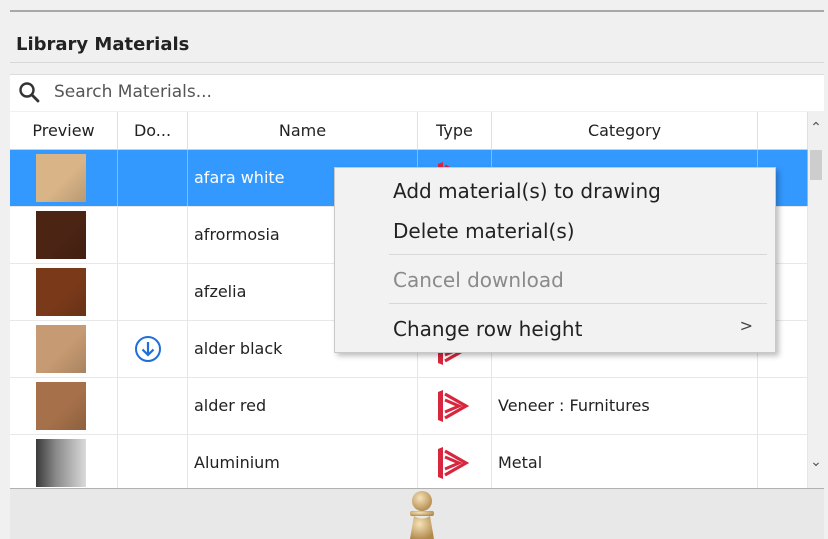  What do you see at coordinates (237, 462) in the screenshot?
I see `material-name: Aluminium` at bounding box center [237, 462].